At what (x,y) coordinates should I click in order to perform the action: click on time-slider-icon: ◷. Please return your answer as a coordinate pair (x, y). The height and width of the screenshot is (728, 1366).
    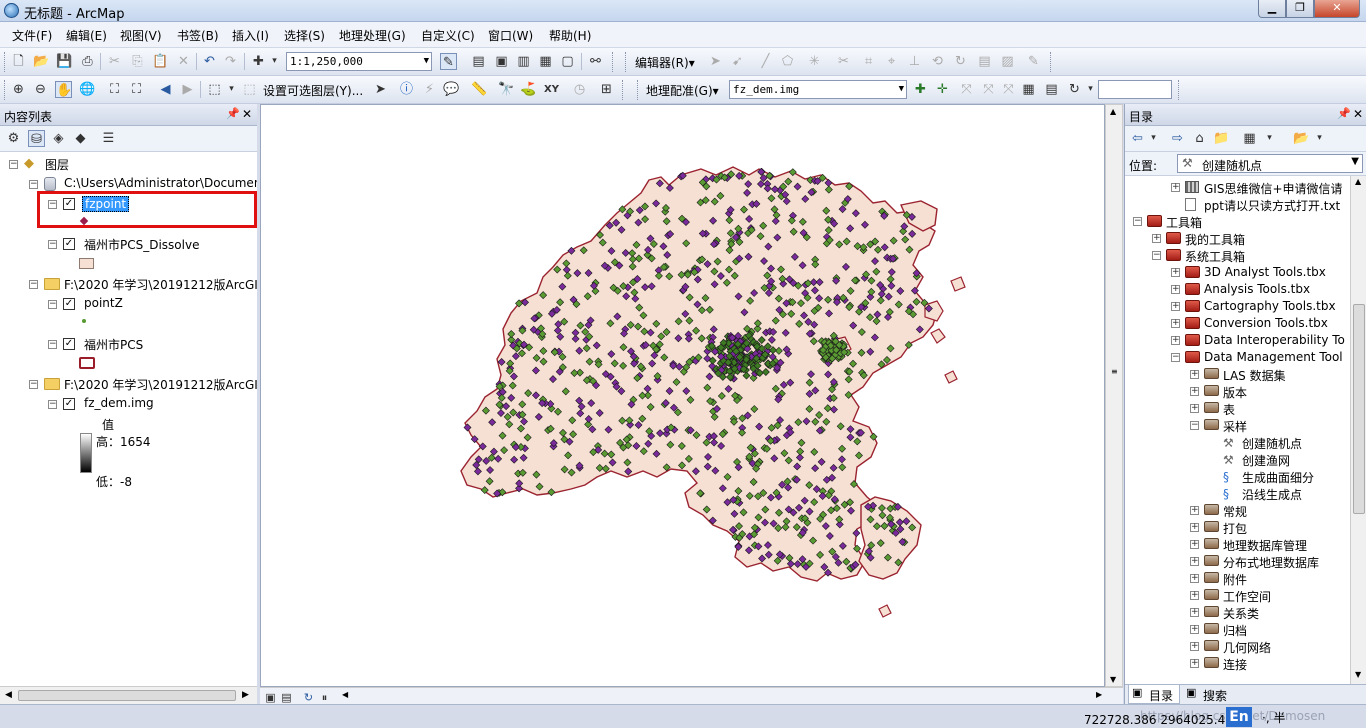
    Looking at the image, I should click on (579, 89).